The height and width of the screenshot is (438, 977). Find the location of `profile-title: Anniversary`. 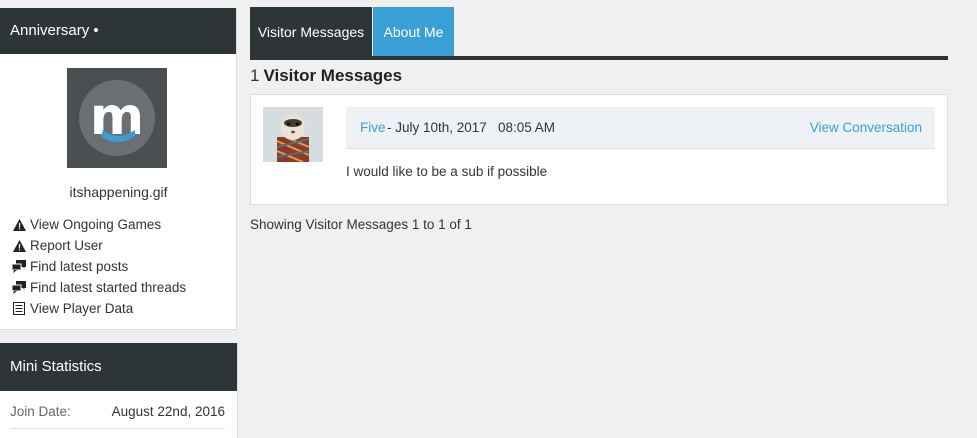

profile-title: Anniversary is located at coordinates (50, 30).